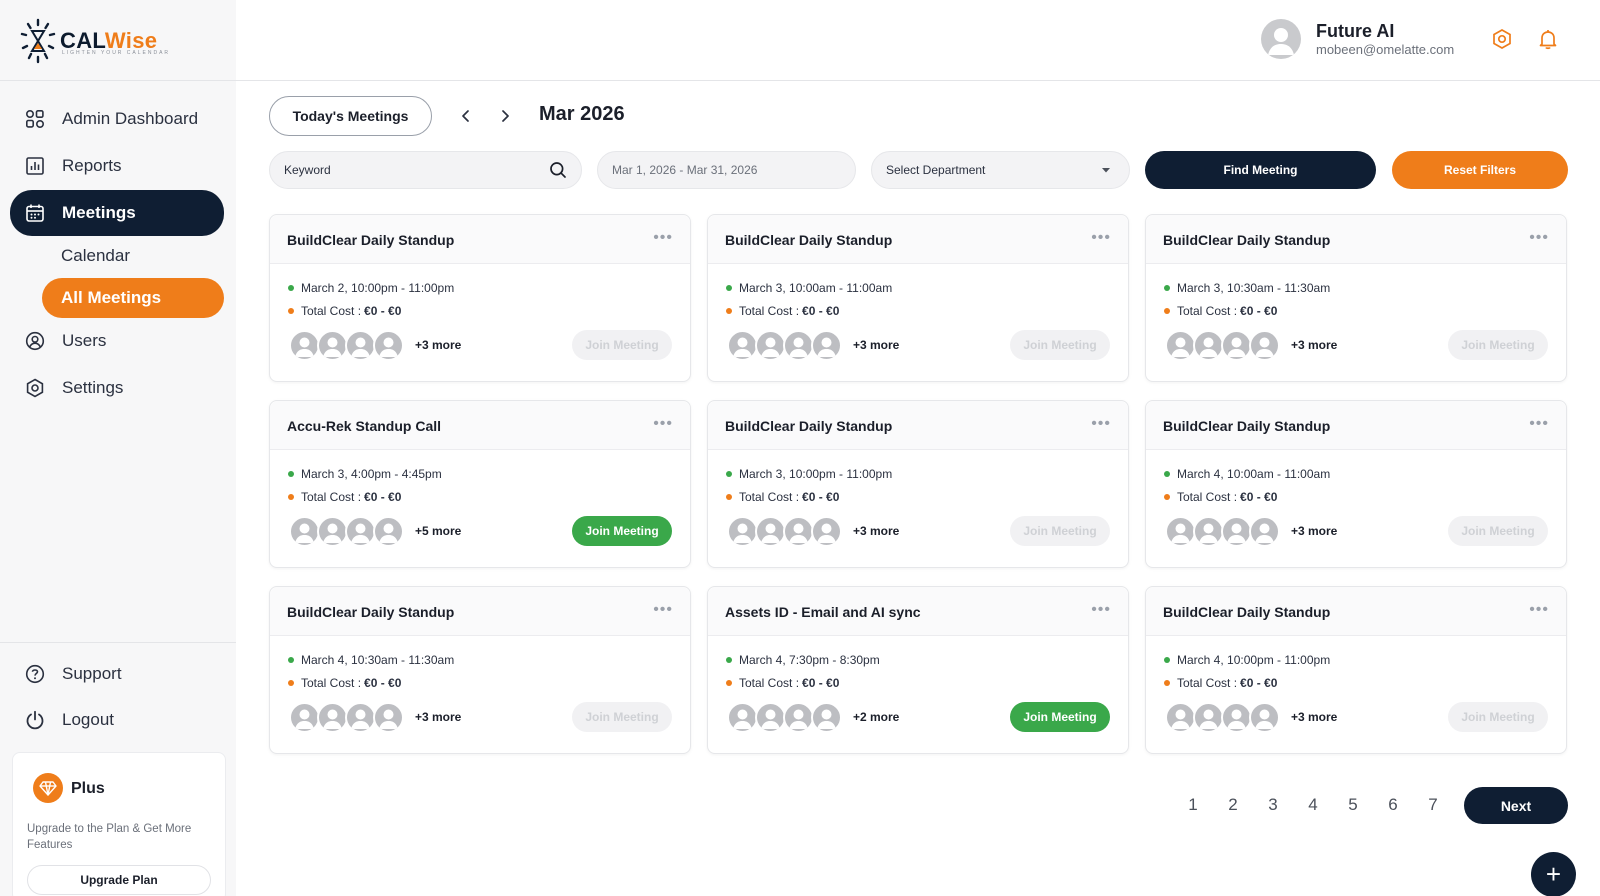 The height and width of the screenshot is (896, 1600). What do you see at coordinates (116, 53) in the screenshot?
I see `brand-tagline: LIGHTEN YOUR CALENDAR` at bounding box center [116, 53].